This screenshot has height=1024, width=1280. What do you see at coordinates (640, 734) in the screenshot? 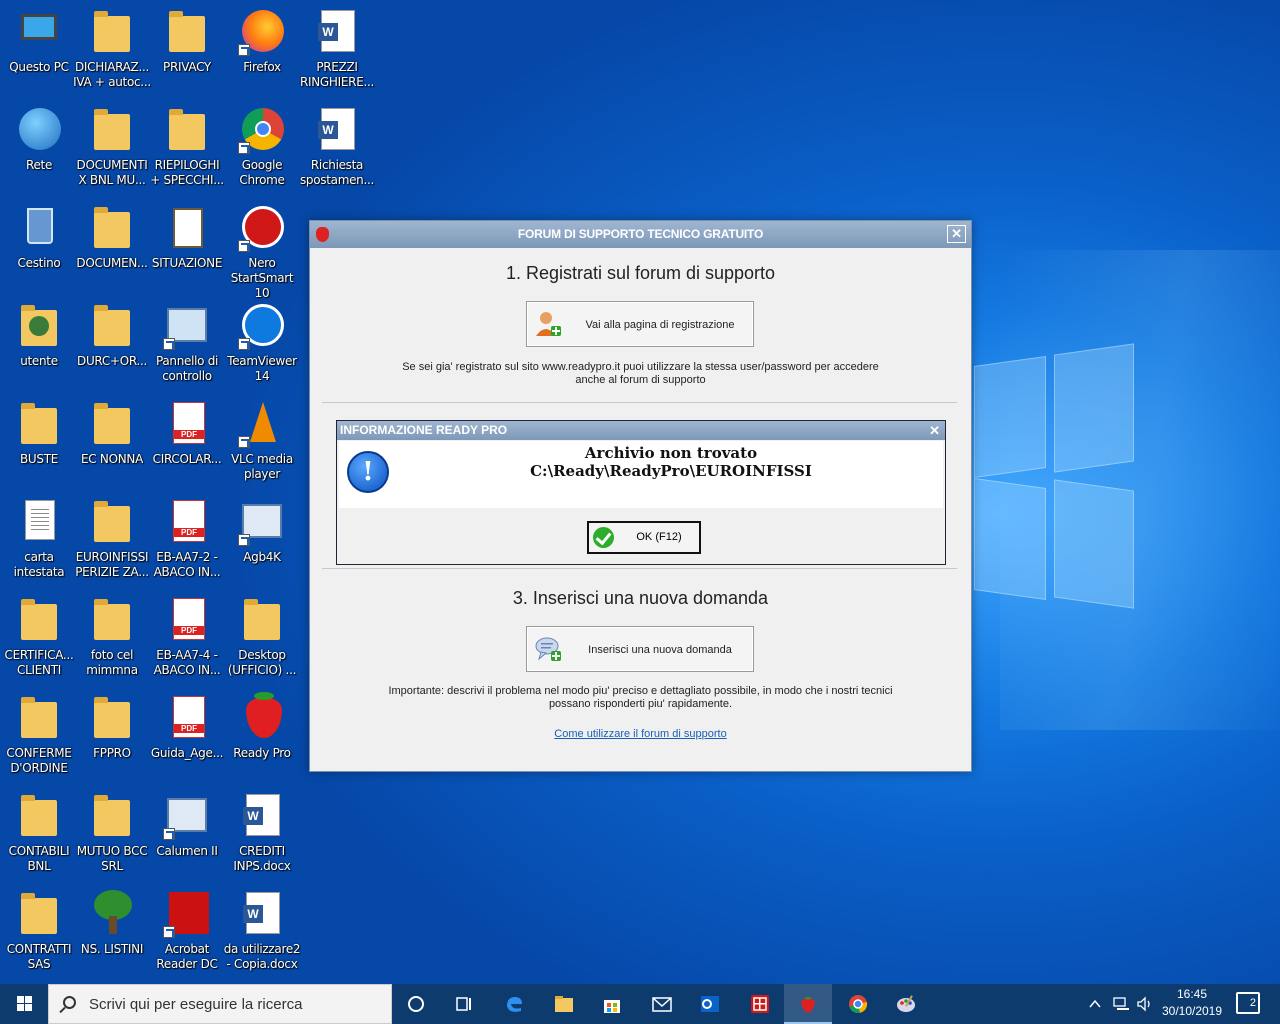
I see `support-forum-help-link: Come utilizzare il forum di supporto` at bounding box center [640, 734].